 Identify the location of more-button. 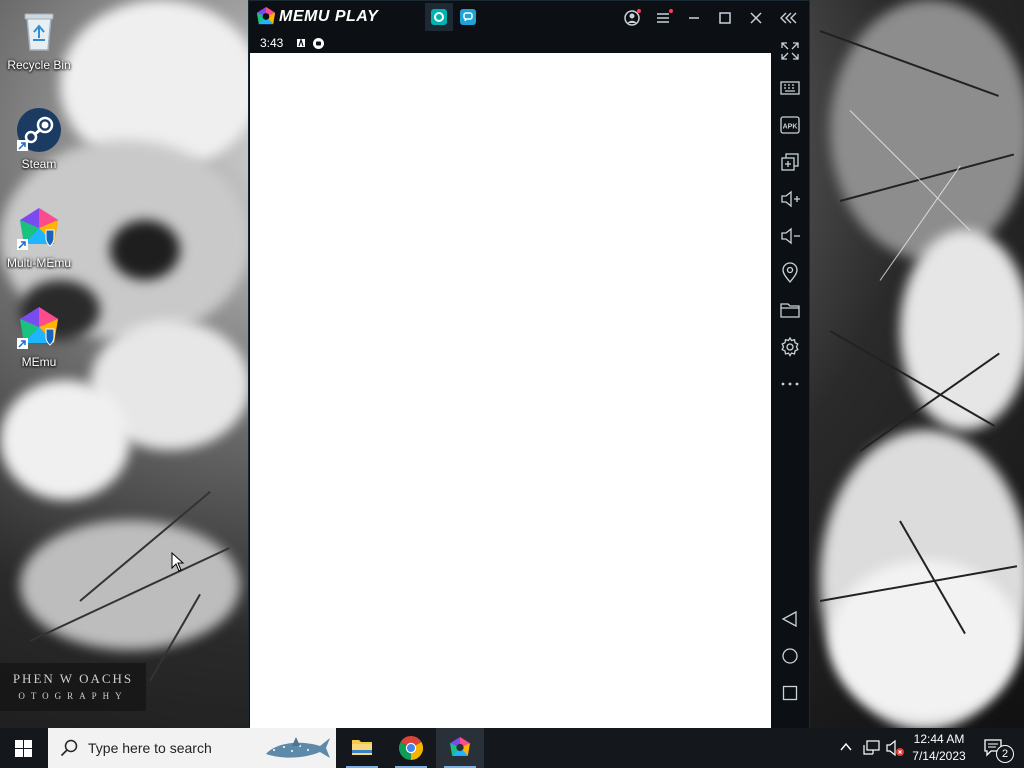
(790, 384).